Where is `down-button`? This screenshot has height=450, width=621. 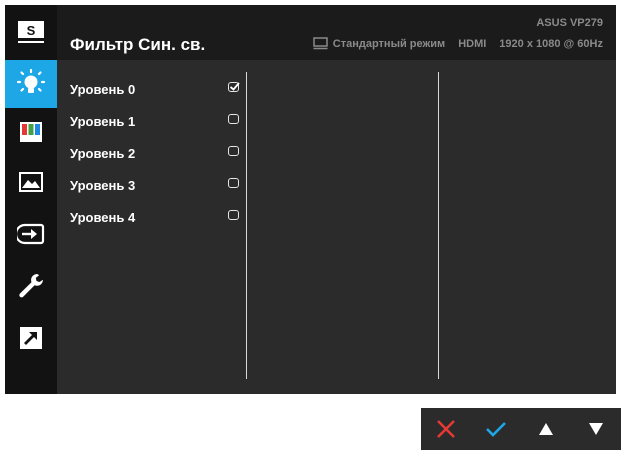
down-button is located at coordinates (596, 429).